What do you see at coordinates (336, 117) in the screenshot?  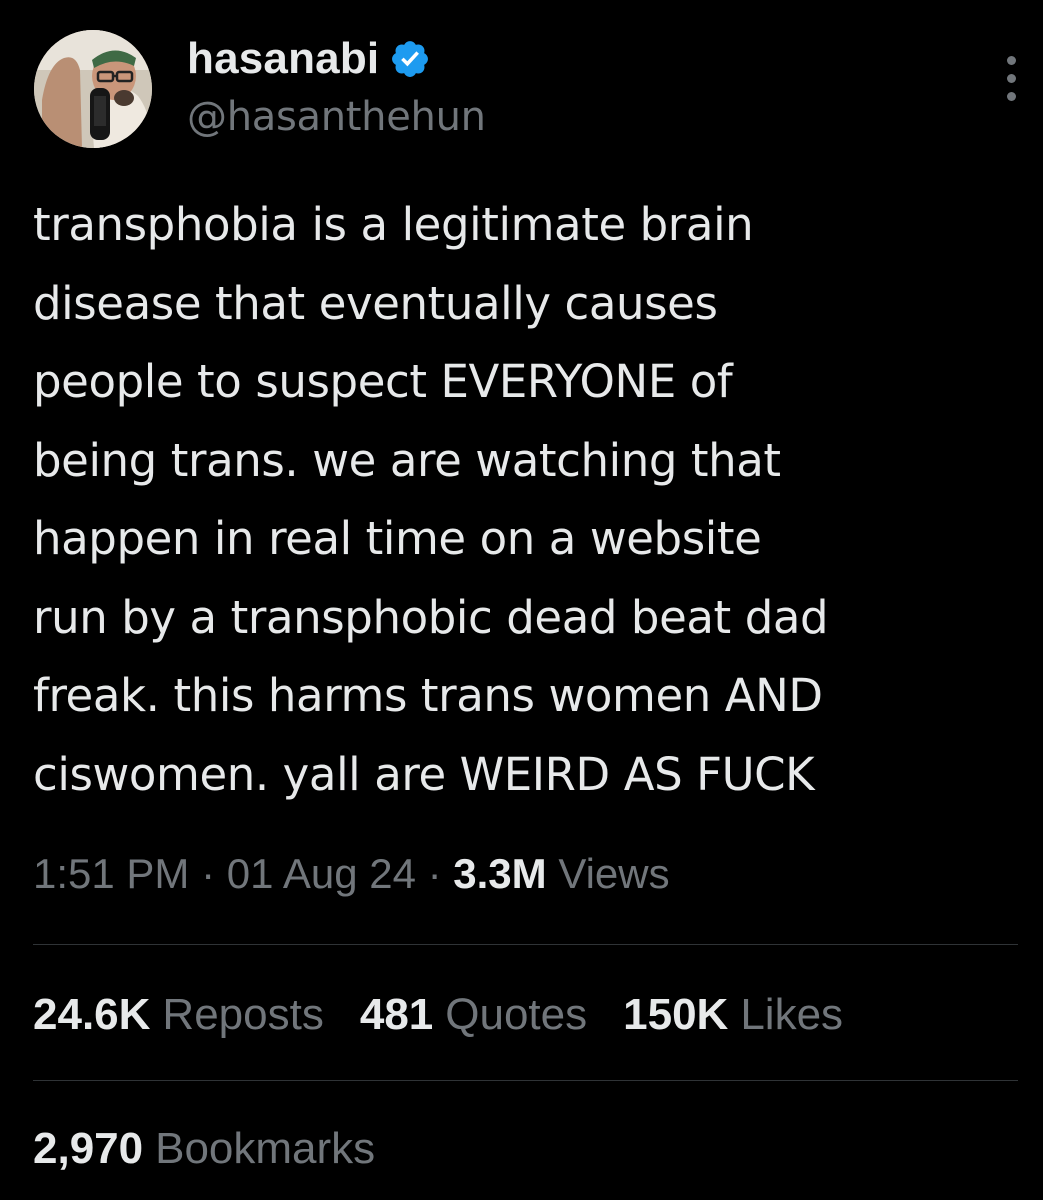 I see `author-handle: @hasanthehun` at bounding box center [336, 117].